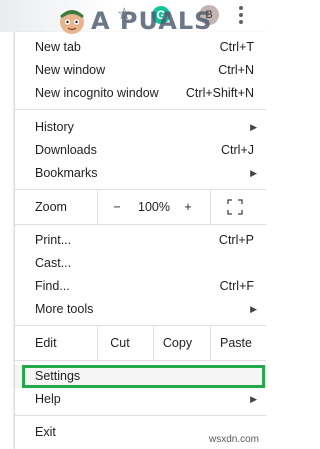  I want to click on history-label: History, so click(54, 127).